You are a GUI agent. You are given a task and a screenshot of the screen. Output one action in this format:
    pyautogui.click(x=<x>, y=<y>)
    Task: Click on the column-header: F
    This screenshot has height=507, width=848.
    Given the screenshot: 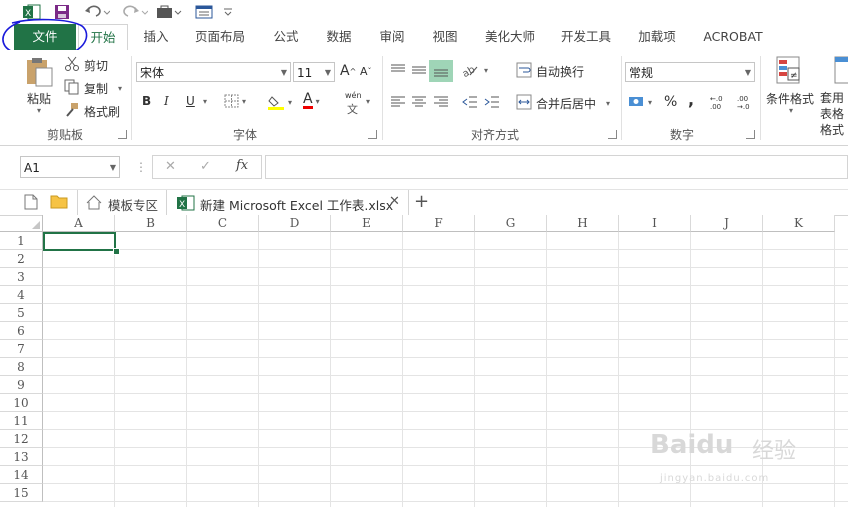 What is the action you would take?
    pyautogui.click(x=439, y=223)
    